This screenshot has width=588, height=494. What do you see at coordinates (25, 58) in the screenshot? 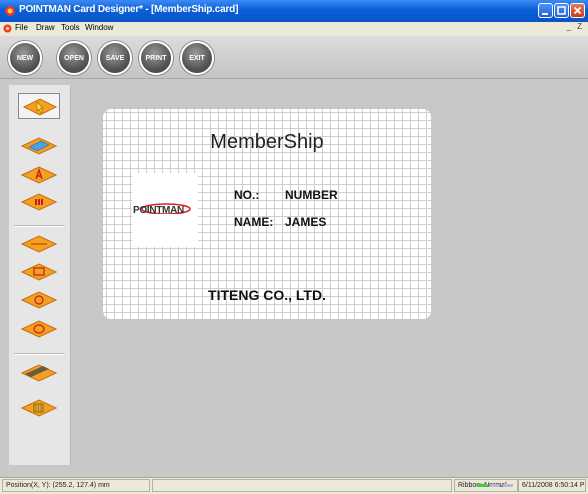
I see `new-button: NEW` at bounding box center [25, 58].